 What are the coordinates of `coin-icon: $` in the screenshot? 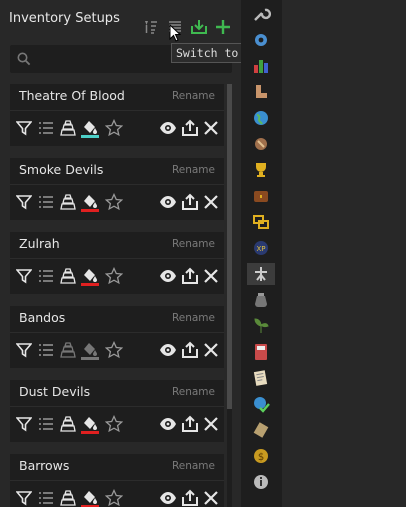 It's located at (261, 456).